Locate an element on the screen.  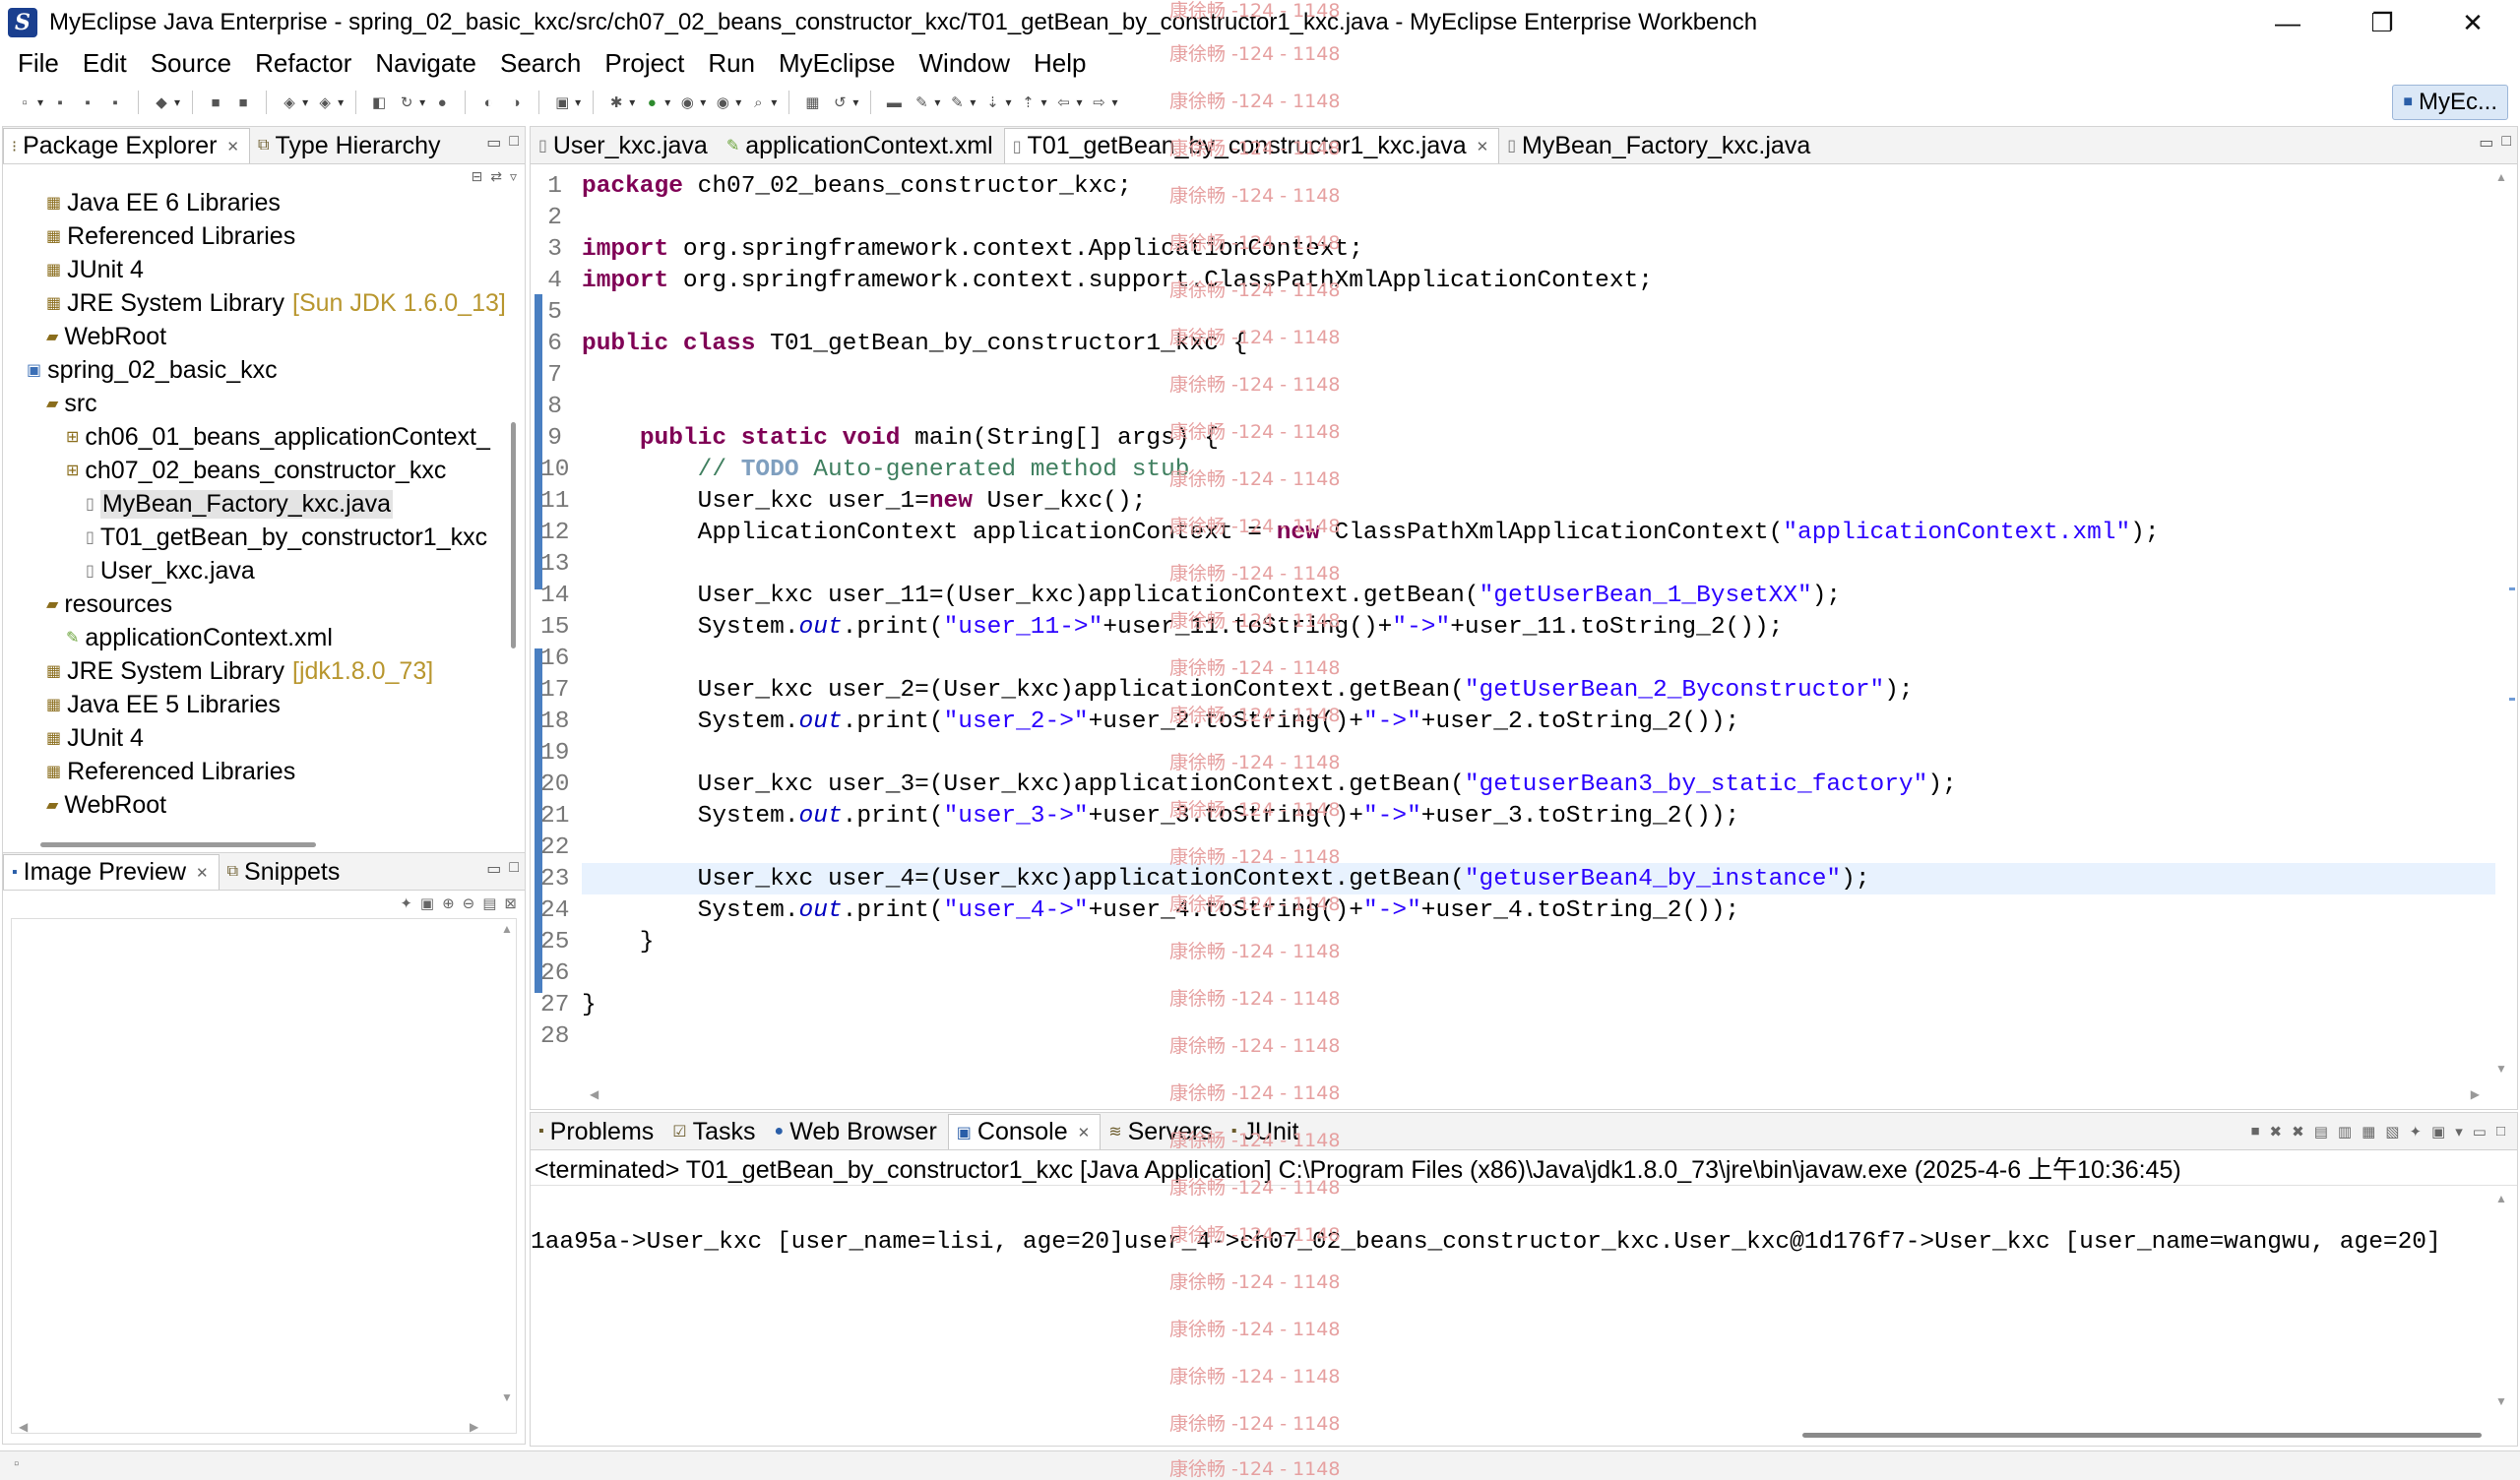
link-editor-icon: ⇄ is located at coordinates (496, 177).